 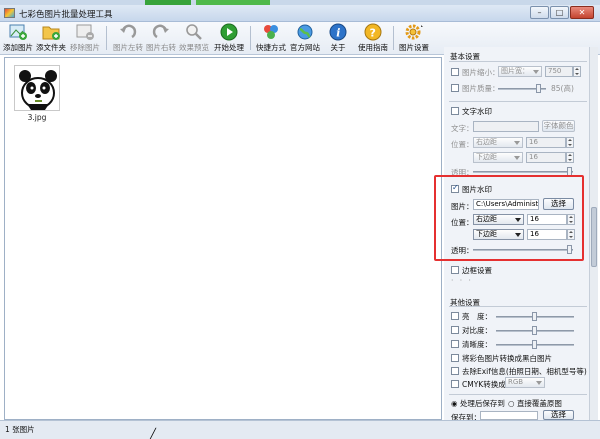 I want to click on remove-image-button: 移除图片, so click(x=85, y=38).